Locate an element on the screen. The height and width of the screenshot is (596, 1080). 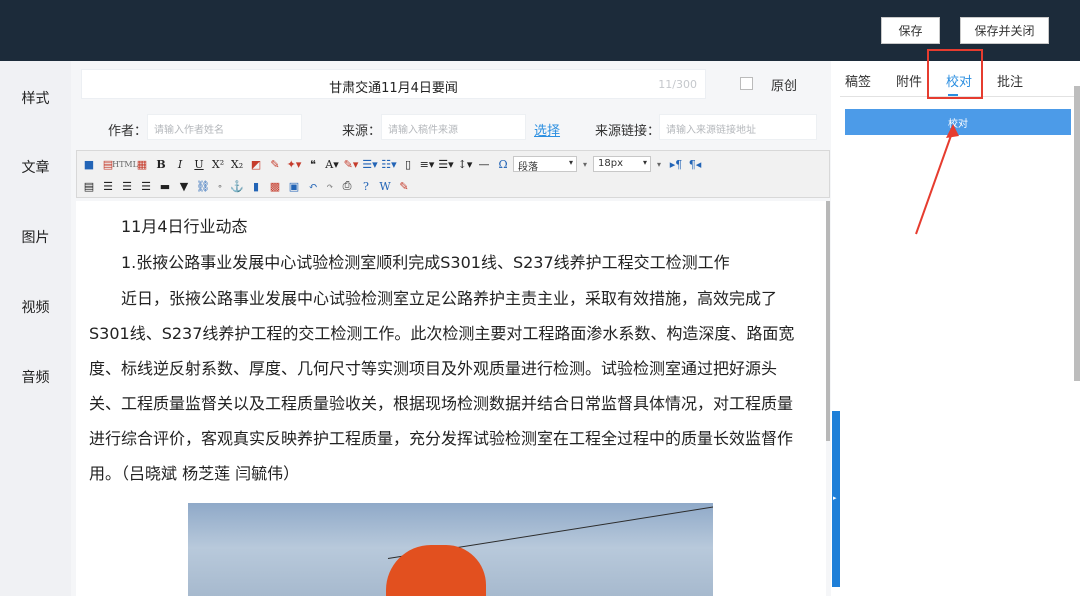
paragraph-select-value: 段落 is located at coordinates (528, 167).